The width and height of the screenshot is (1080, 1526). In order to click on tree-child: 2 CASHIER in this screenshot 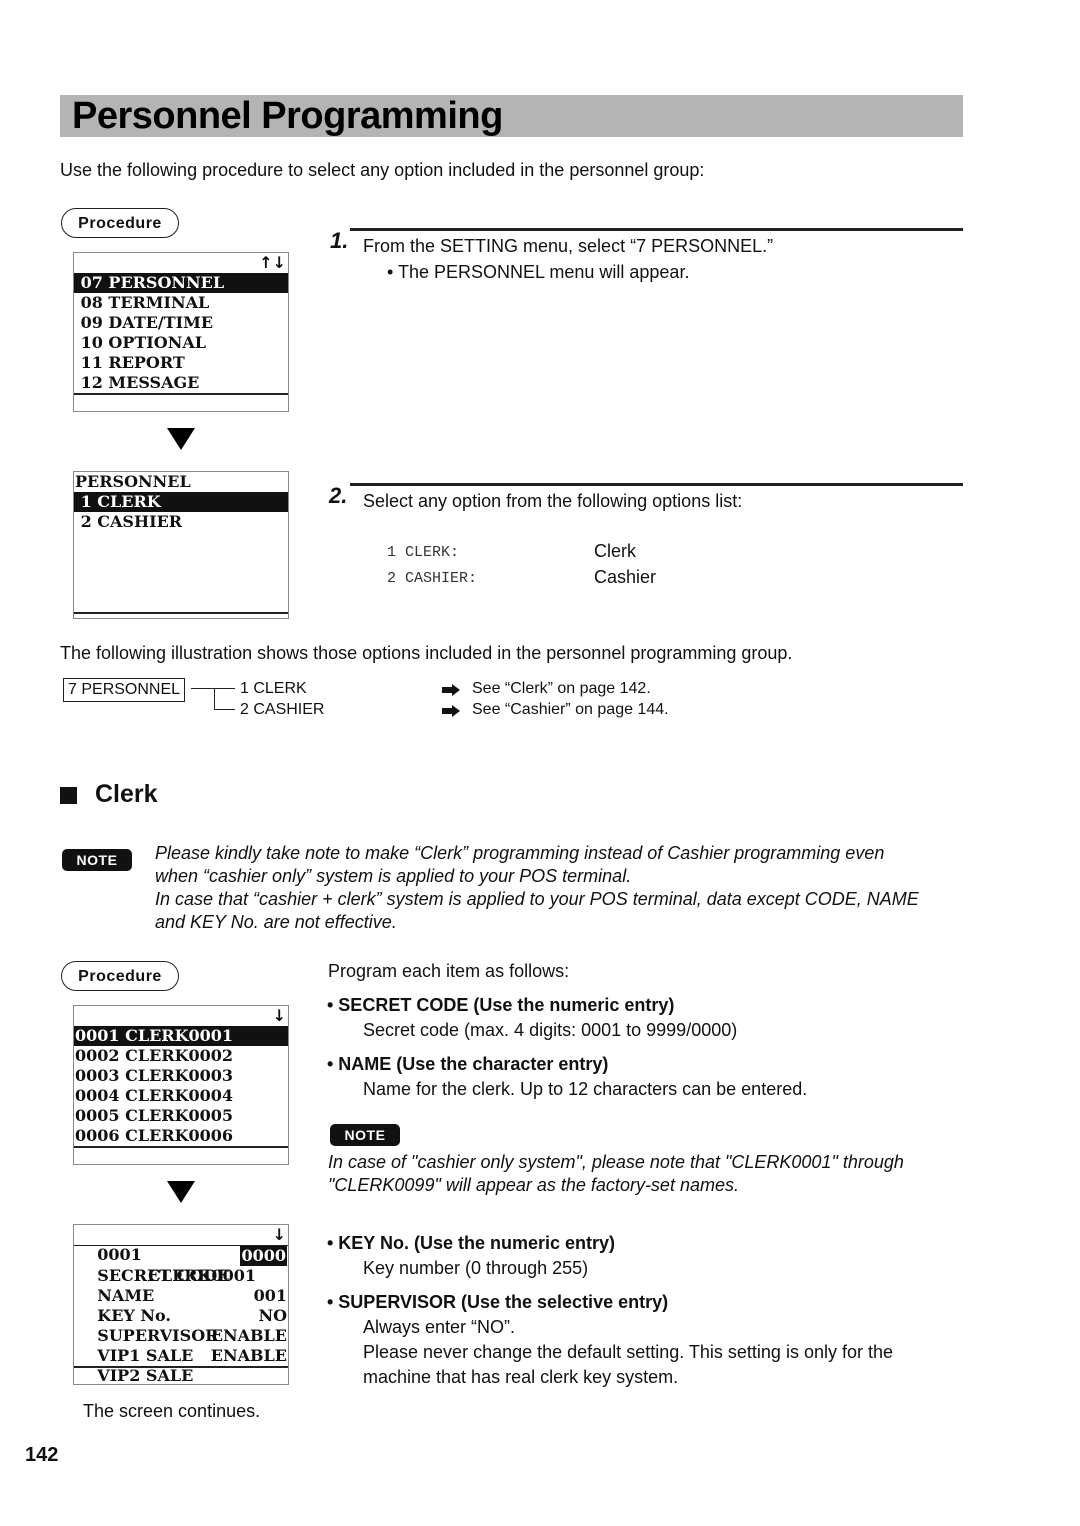, I will do `click(282, 709)`.